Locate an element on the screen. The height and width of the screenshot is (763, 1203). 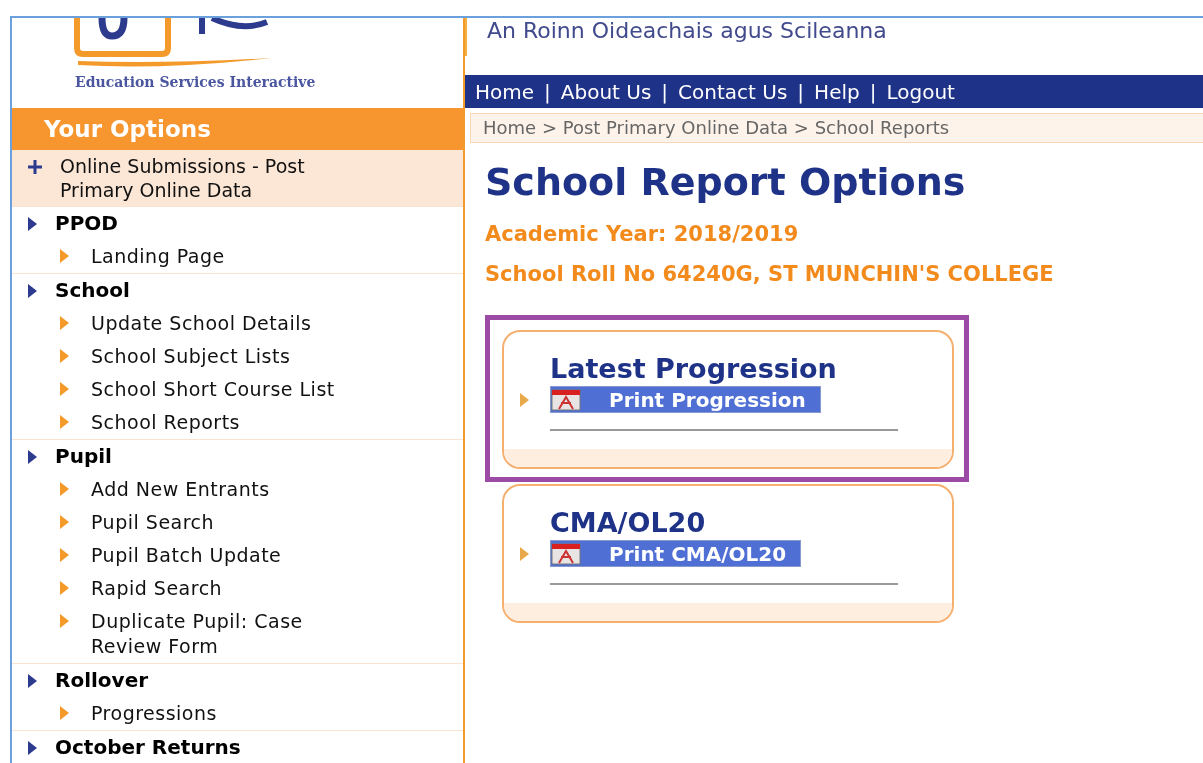
academic-year: Academic Year: 2018/2019 is located at coordinates (642, 234).